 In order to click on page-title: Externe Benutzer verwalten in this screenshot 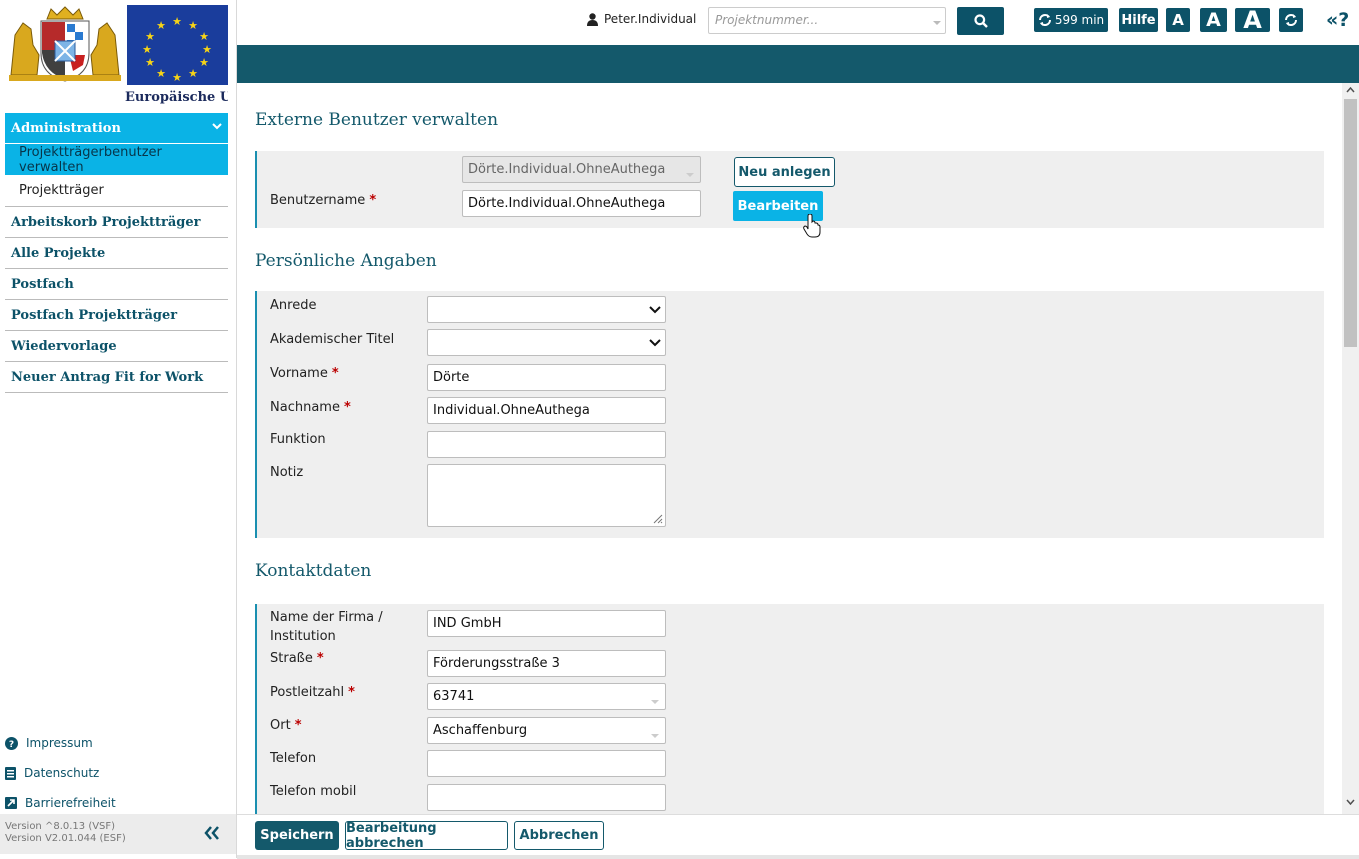, I will do `click(377, 120)`.